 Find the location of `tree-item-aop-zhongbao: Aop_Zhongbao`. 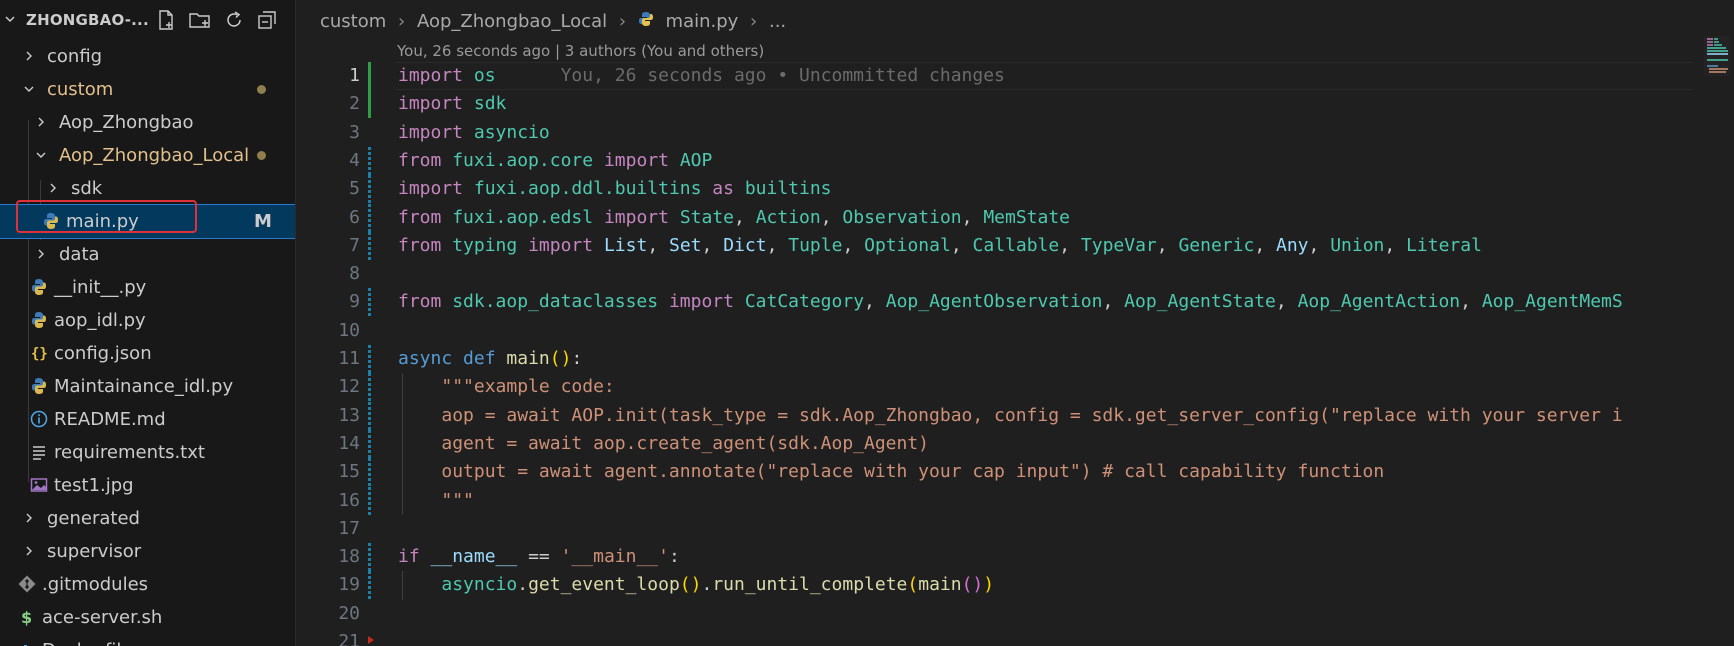

tree-item-aop-zhongbao: Aop_Zhongbao is located at coordinates (147, 122).